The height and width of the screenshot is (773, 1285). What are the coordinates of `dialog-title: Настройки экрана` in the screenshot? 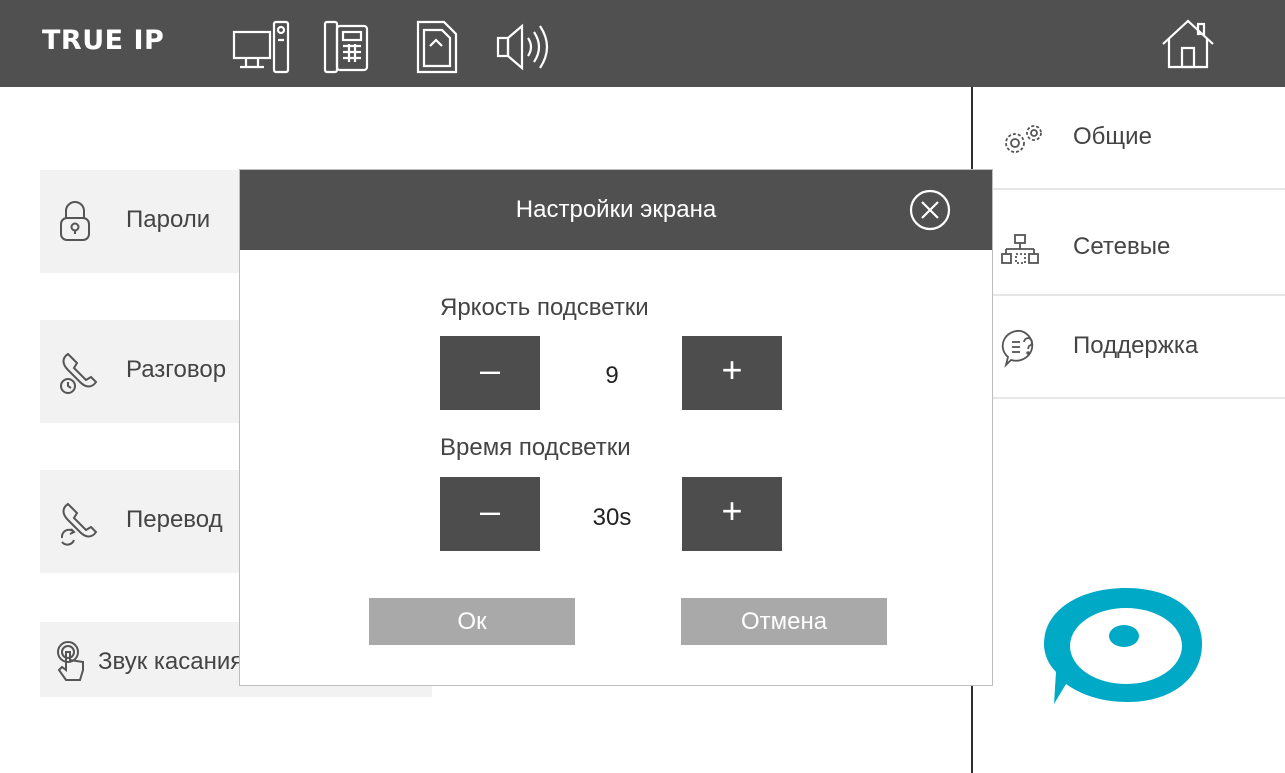 It's located at (616, 209).